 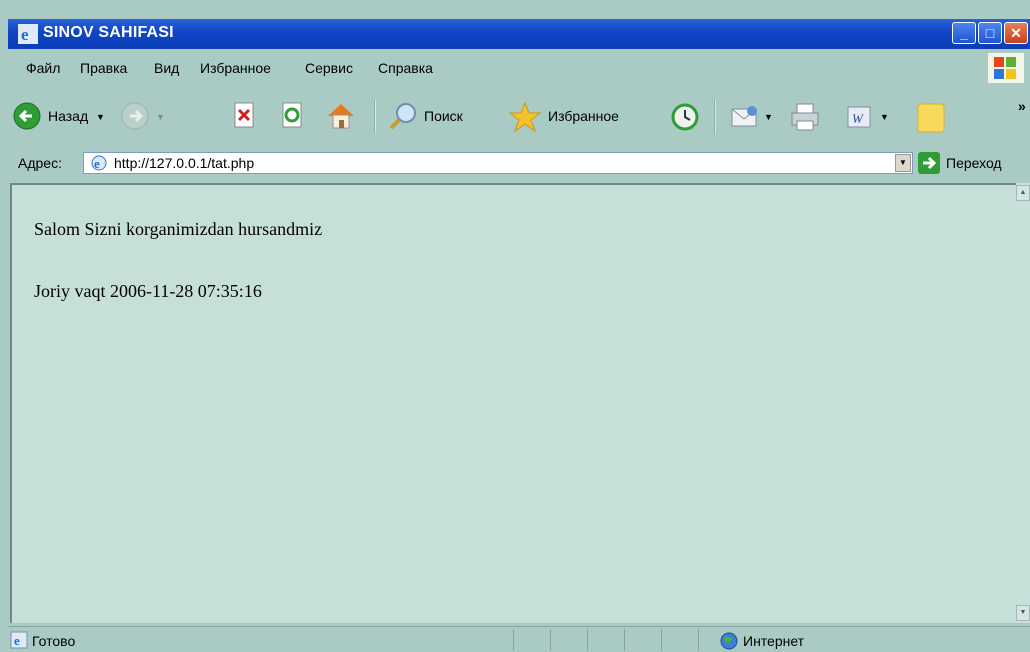 I want to click on search-button: Поиск, so click(x=441, y=117).